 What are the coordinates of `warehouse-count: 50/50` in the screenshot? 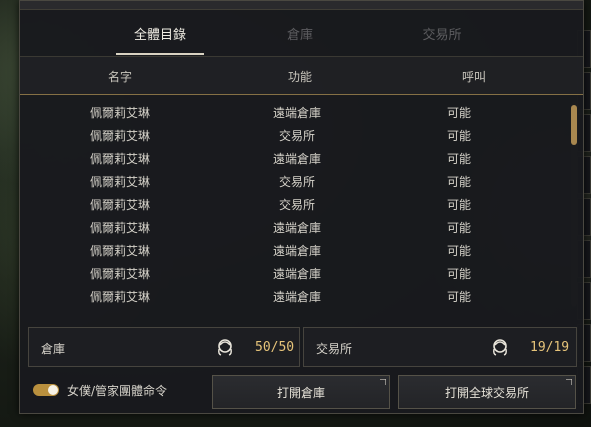 It's located at (275, 347).